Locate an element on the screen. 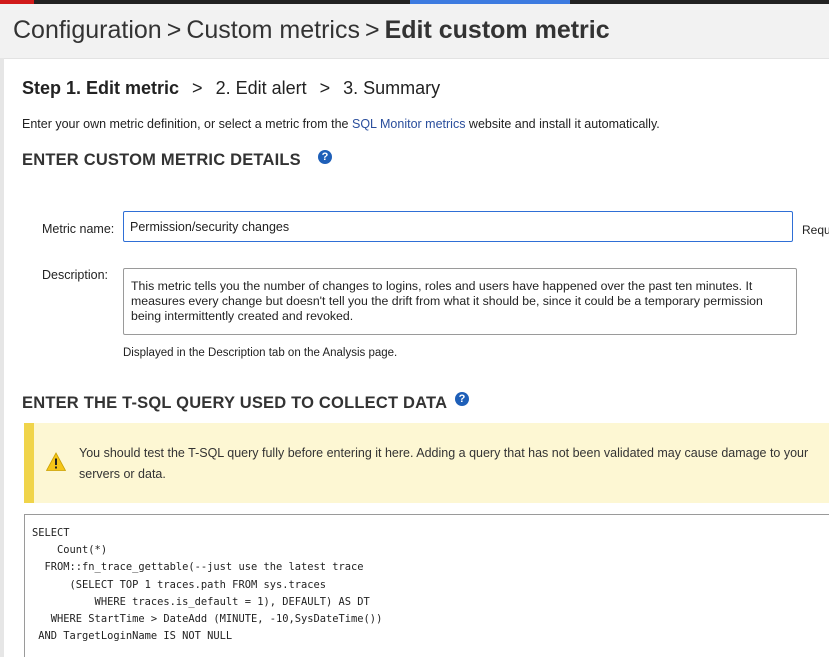 This screenshot has width=829, height=657. metric-name-label: Metric name: is located at coordinates (78, 229).